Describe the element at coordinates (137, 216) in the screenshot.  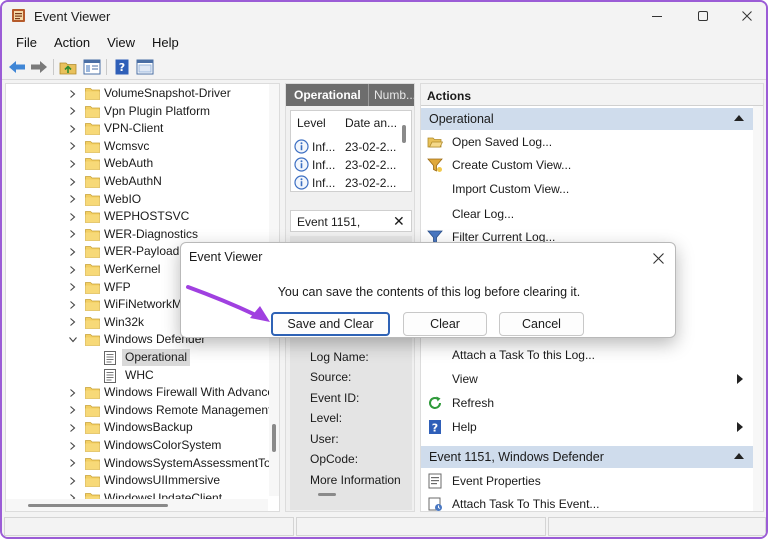
I see `tree-item: WEPHOSTSVC` at that location.